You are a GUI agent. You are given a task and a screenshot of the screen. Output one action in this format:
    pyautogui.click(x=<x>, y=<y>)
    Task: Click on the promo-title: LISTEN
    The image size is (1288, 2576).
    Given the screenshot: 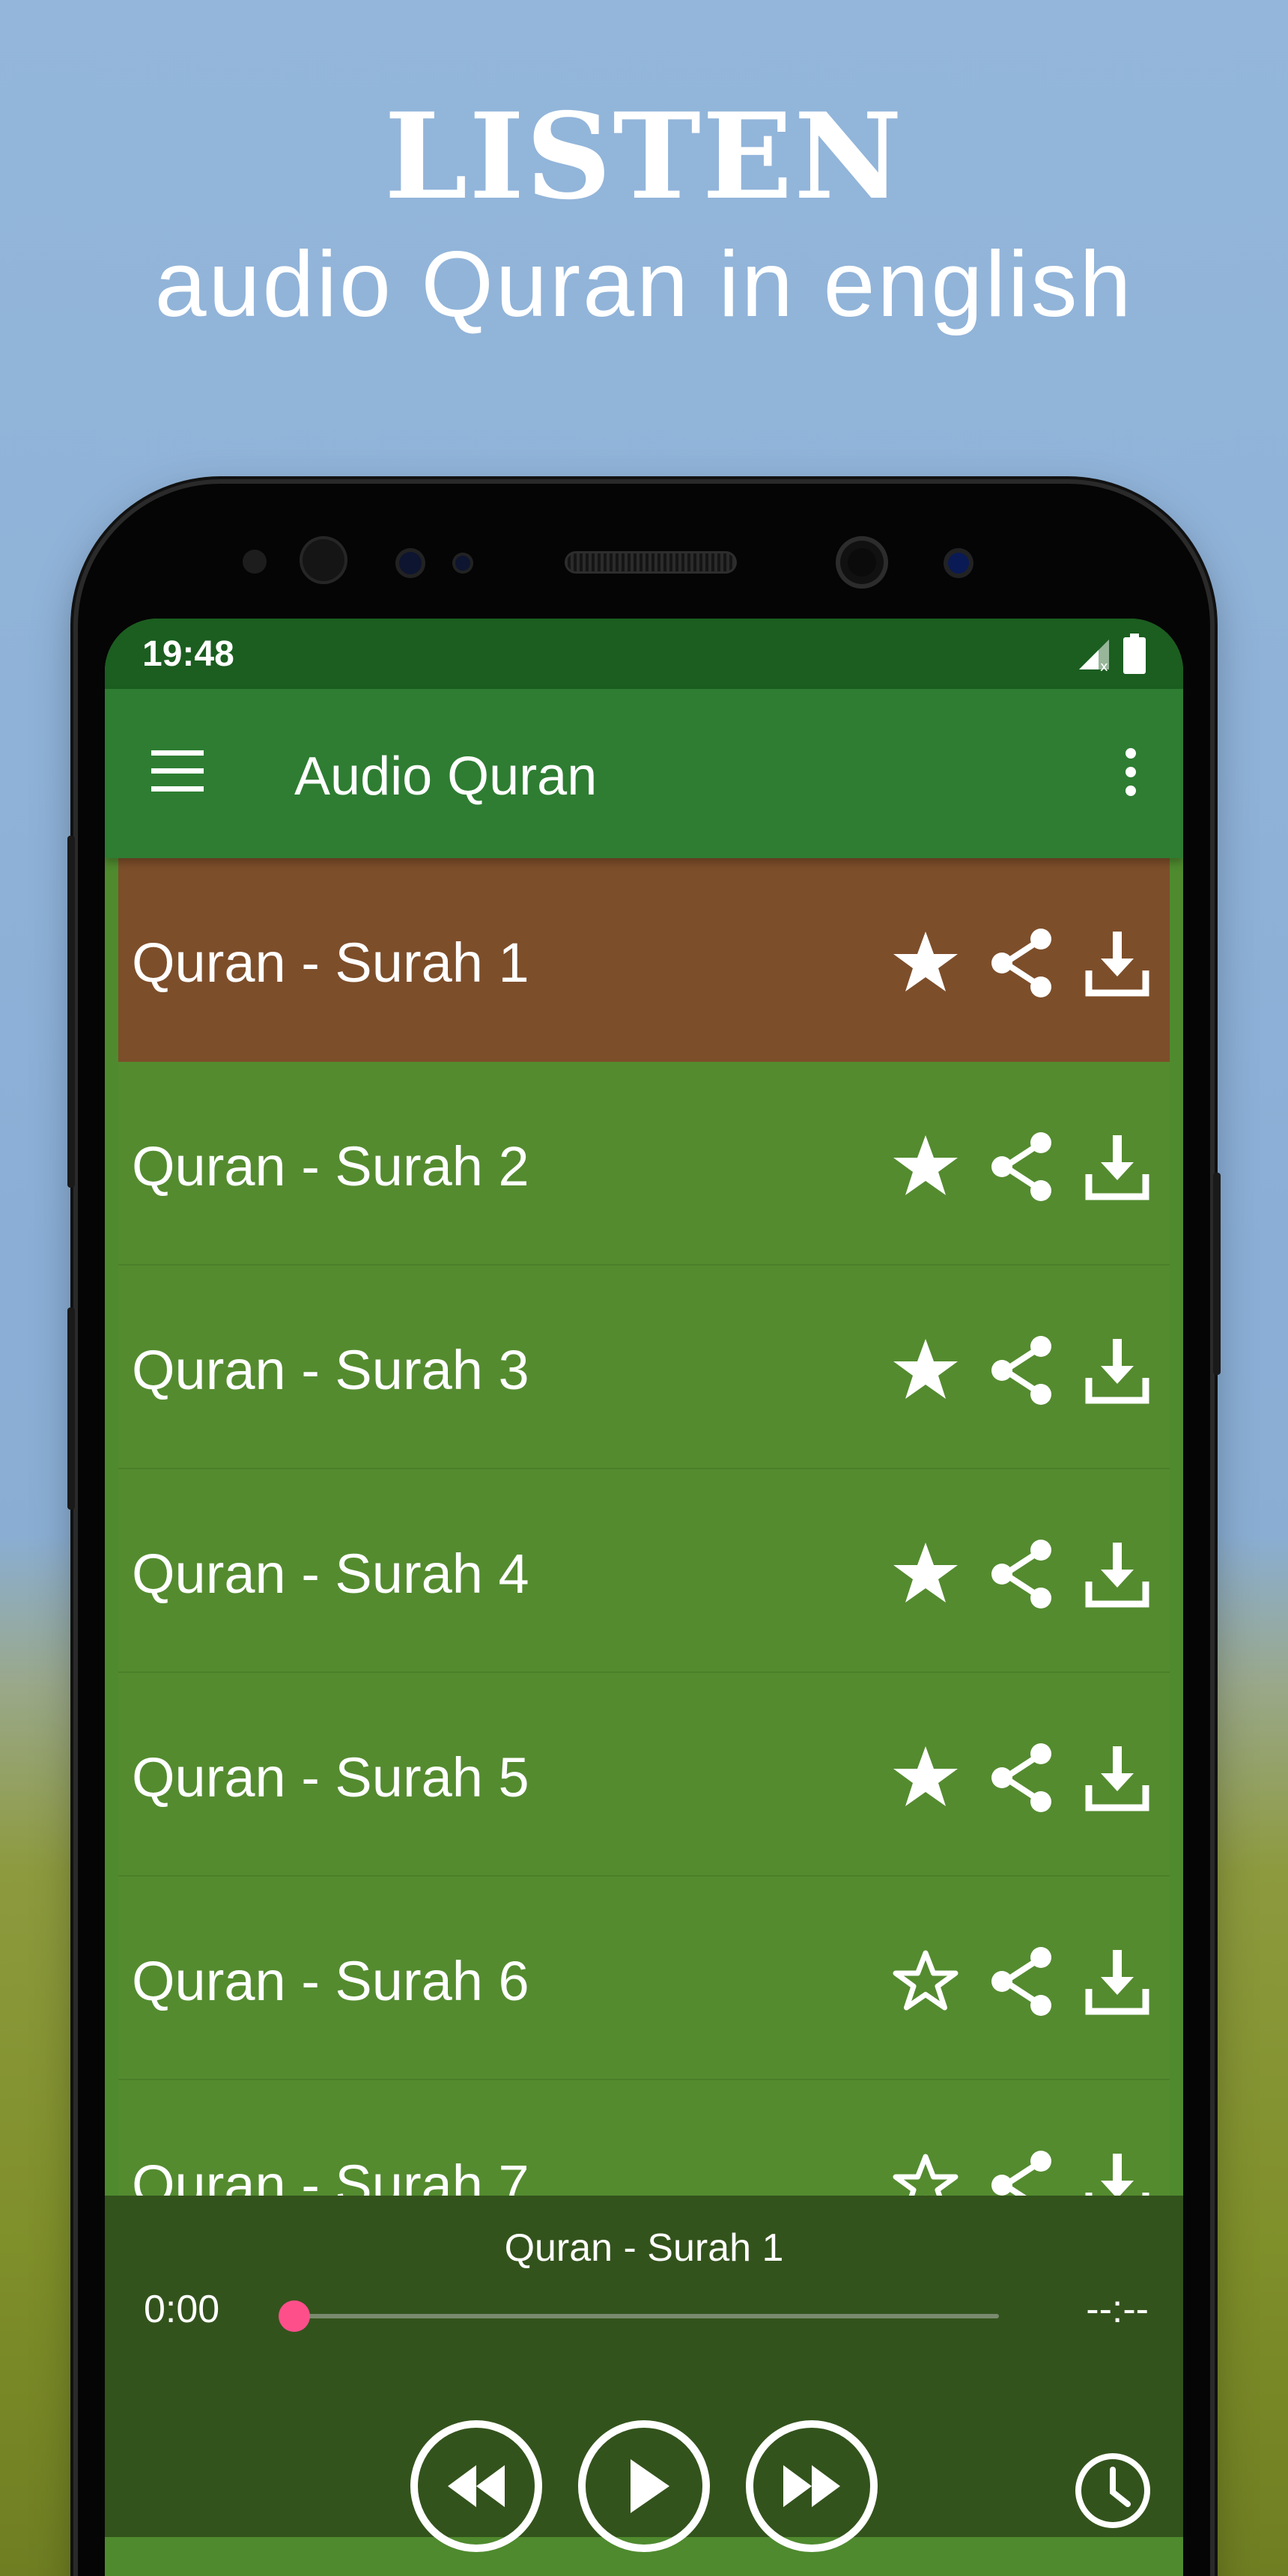 What is the action you would take?
    pyautogui.click(x=644, y=157)
    